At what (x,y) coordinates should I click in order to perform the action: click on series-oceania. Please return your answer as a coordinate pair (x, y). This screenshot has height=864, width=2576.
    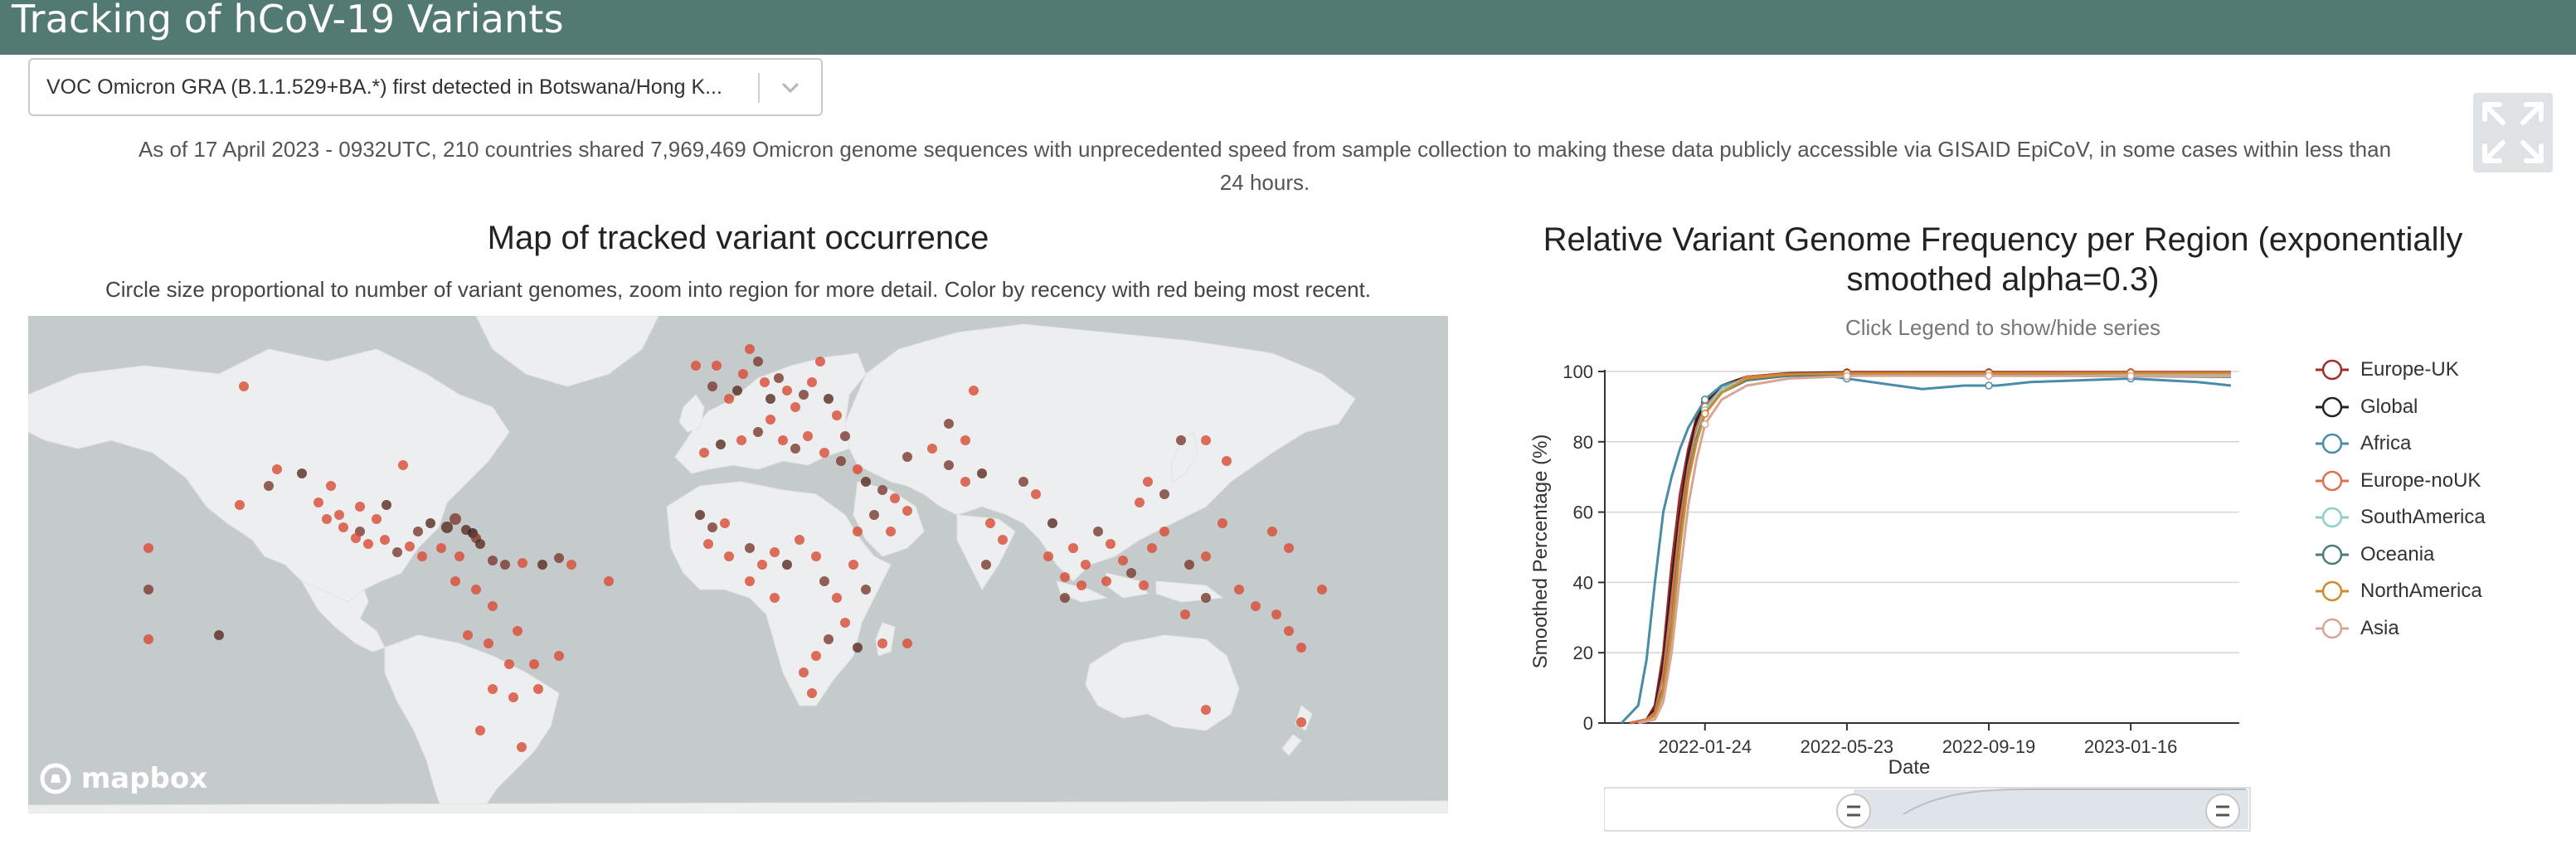
    Looking at the image, I should click on (1934, 547).